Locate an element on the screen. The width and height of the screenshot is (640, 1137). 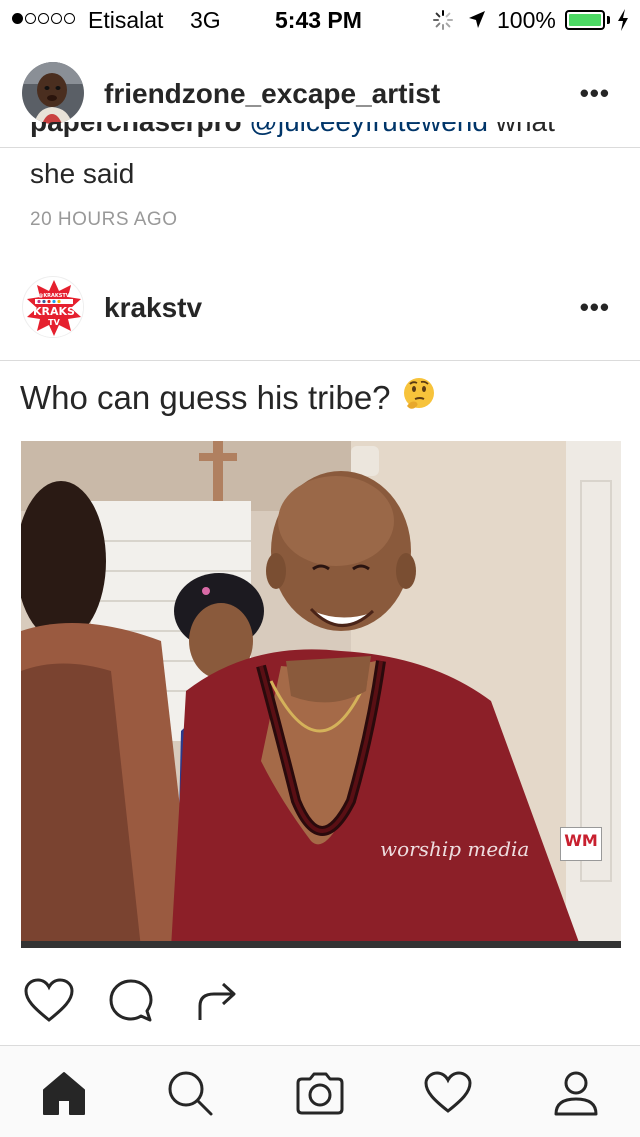
previous-post-avatar is located at coordinates (53, 93).